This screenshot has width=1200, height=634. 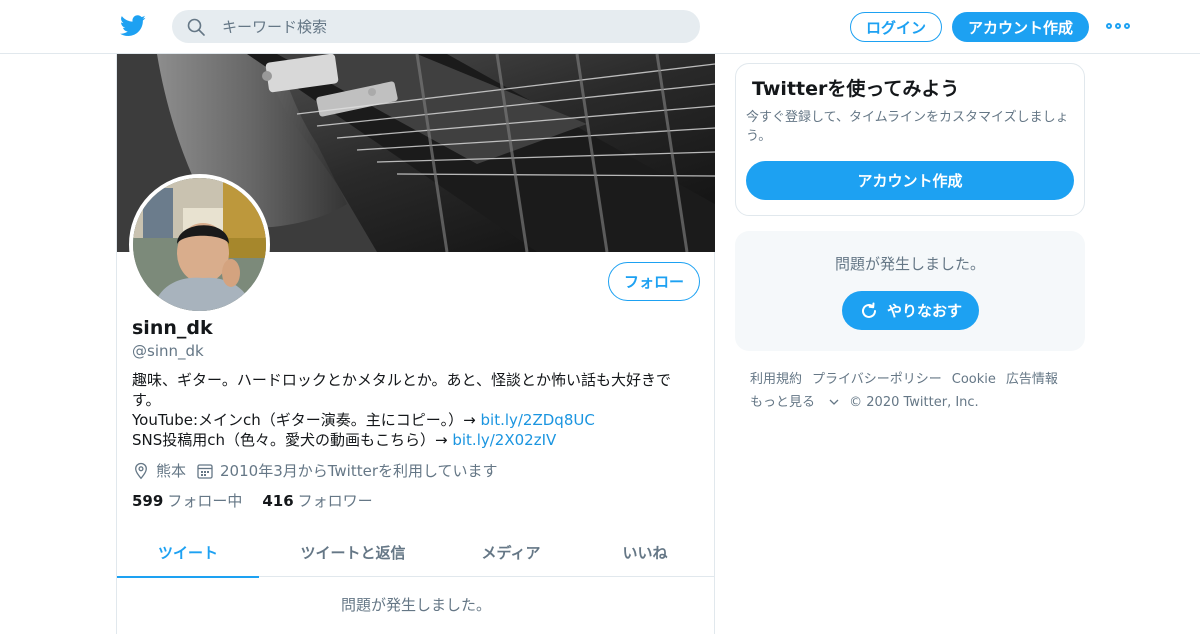 What do you see at coordinates (856, 89) in the screenshot?
I see `signup-card-title: Twitterを使ってみよう` at bounding box center [856, 89].